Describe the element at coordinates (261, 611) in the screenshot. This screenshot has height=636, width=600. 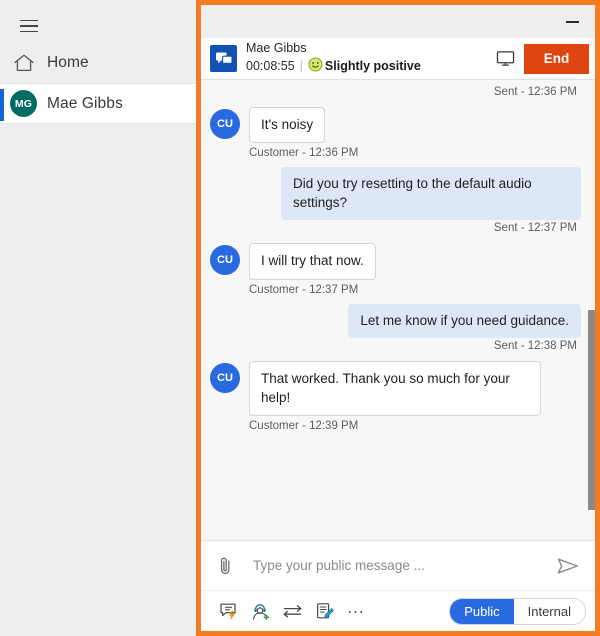
I see `add-agent-icon` at that location.